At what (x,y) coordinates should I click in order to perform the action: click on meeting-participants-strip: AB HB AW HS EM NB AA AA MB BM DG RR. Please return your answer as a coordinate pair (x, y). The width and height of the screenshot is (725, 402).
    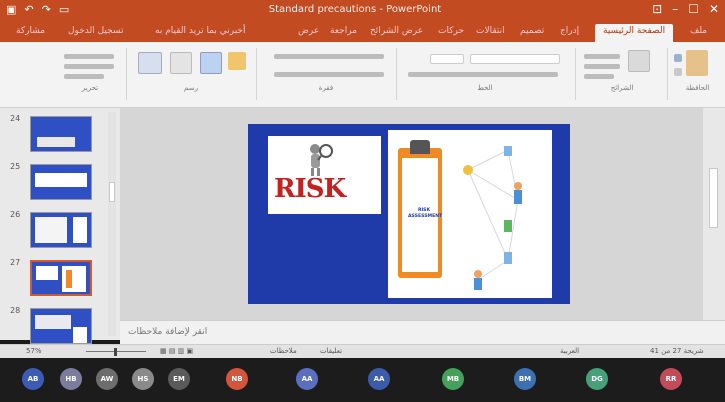
    Looking at the image, I should click on (362, 380).